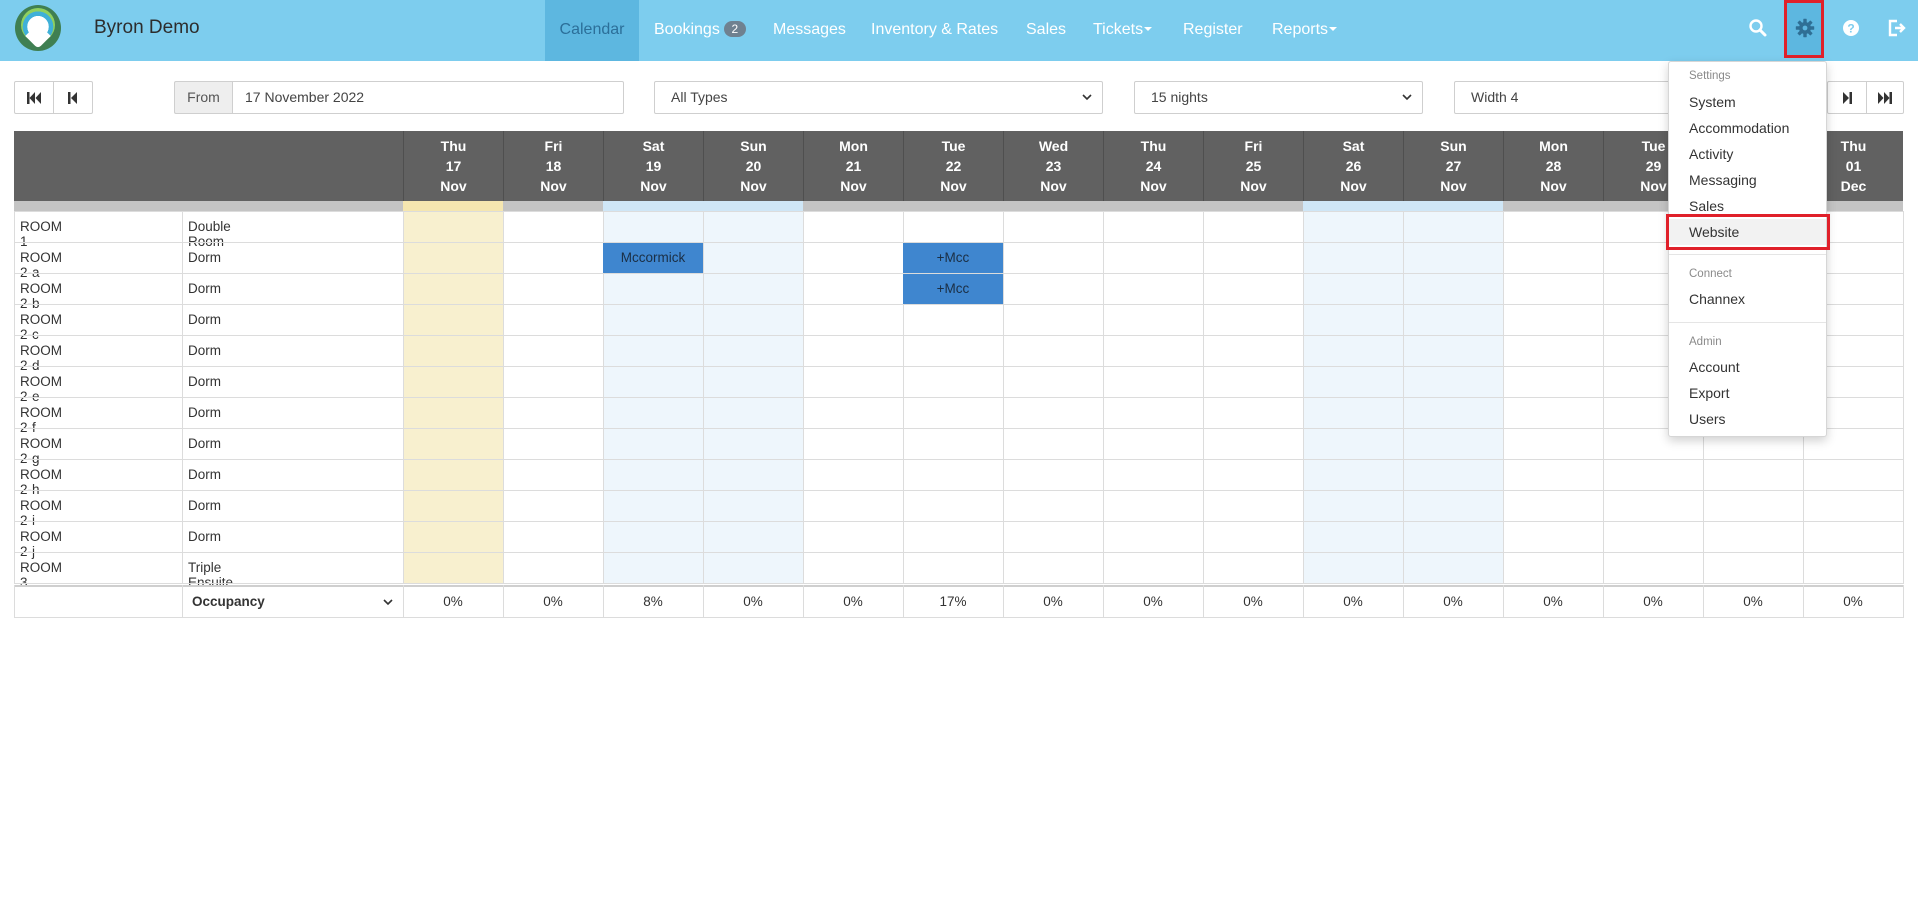 The width and height of the screenshot is (1918, 902). What do you see at coordinates (1553, 166) in the screenshot?
I see `day-header: Mon 28 Nov` at bounding box center [1553, 166].